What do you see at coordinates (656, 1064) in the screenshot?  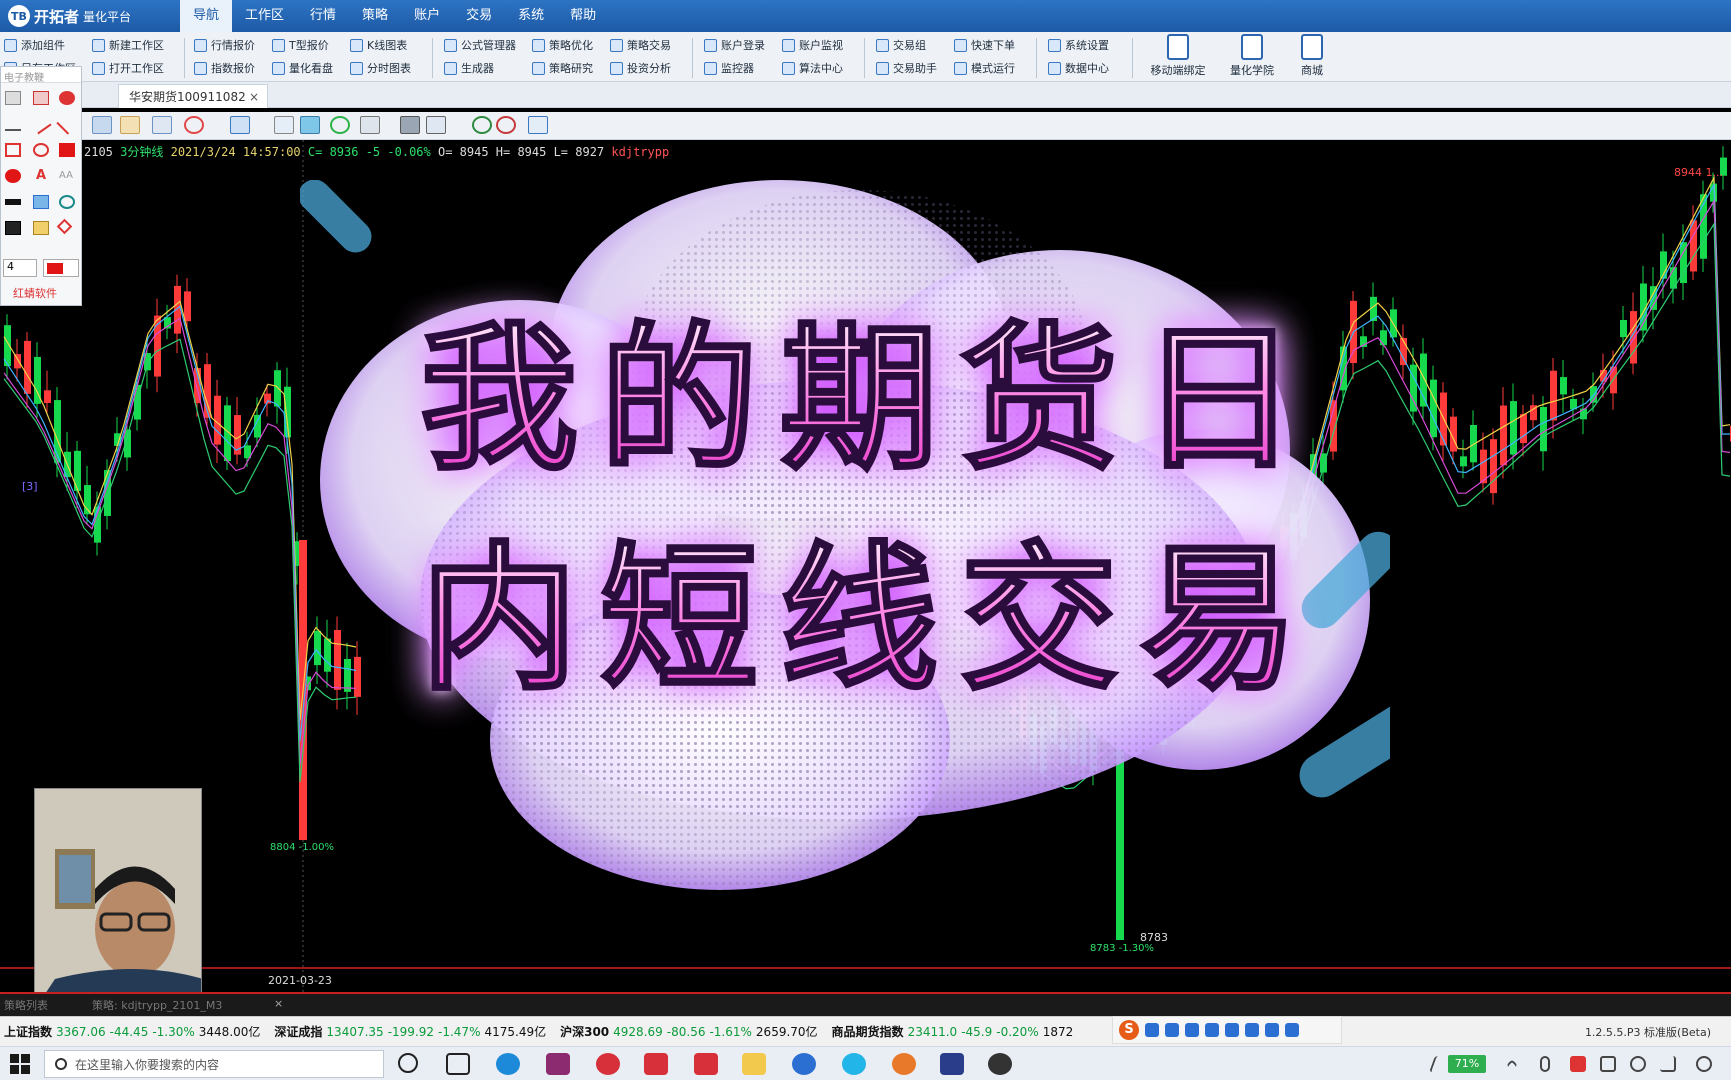 I see `app-red-icon` at bounding box center [656, 1064].